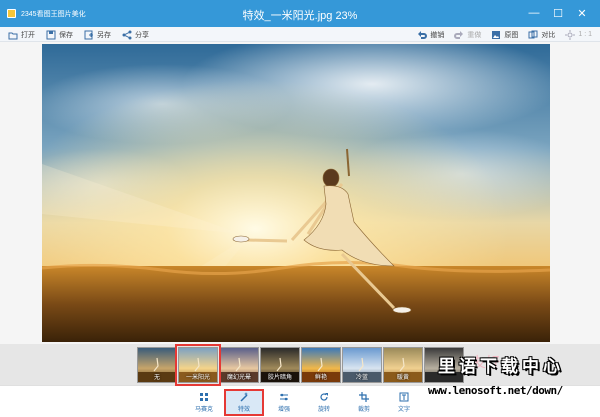 The image size is (600, 417). Describe the element at coordinates (362, 365) in the screenshot. I see `filter-thumb: 冷蓝` at that location.